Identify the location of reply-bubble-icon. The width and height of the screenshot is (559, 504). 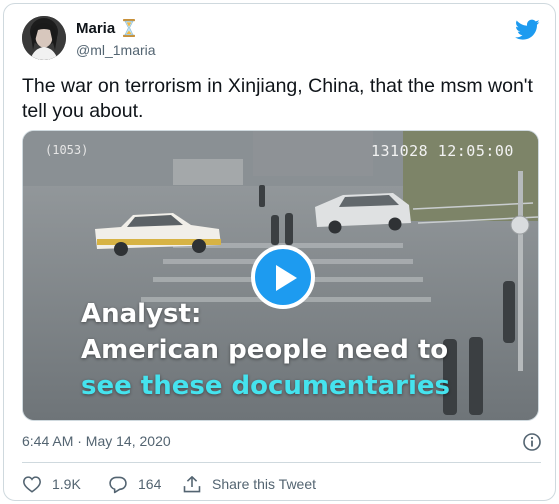
(118, 484).